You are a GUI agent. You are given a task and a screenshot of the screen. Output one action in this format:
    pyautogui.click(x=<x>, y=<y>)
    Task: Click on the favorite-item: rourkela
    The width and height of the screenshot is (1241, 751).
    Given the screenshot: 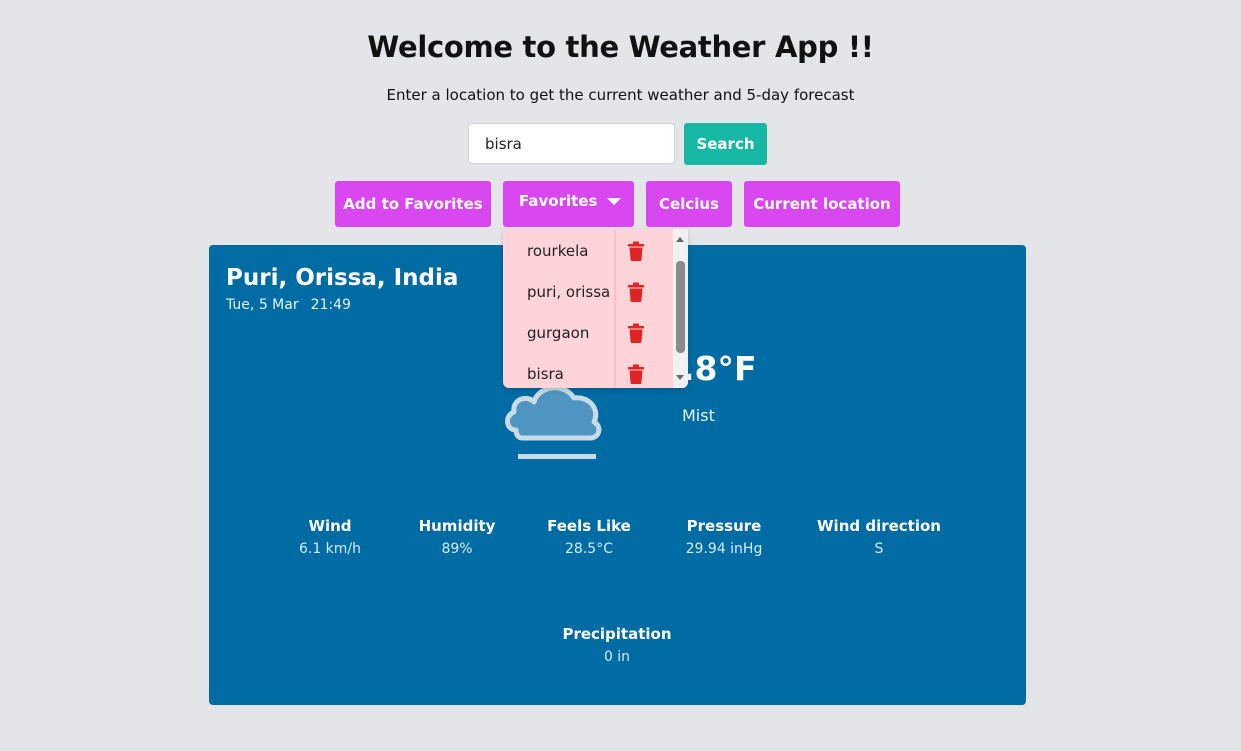 What is the action you would take?
    pyautogui.click(x=588, y=250)
    